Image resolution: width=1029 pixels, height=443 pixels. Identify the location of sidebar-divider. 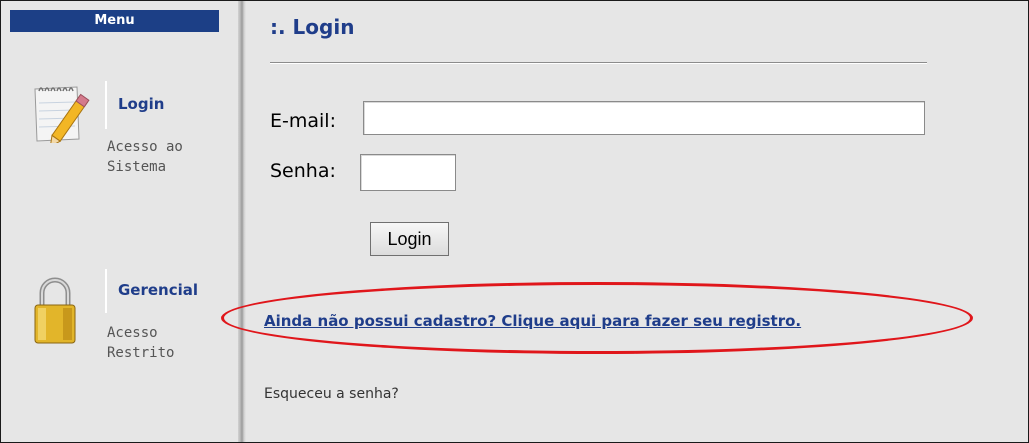
(242, 221).